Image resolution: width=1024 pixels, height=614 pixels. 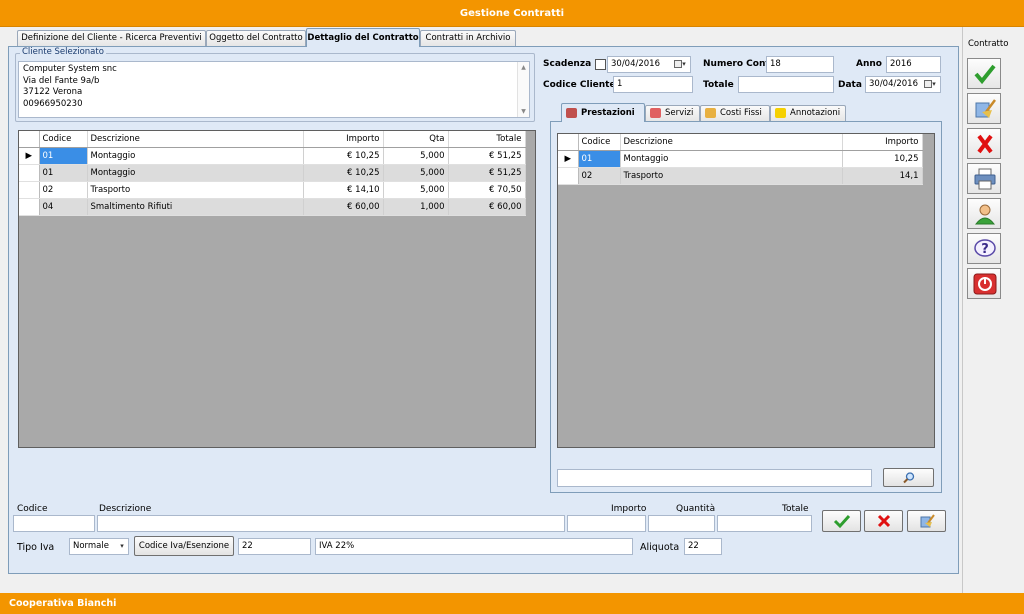 What do you see at coordinates (735, 113) in the screenshot?
I see `tab-costi-fissi: Costi Fissi` at bounding box center [735, 113].